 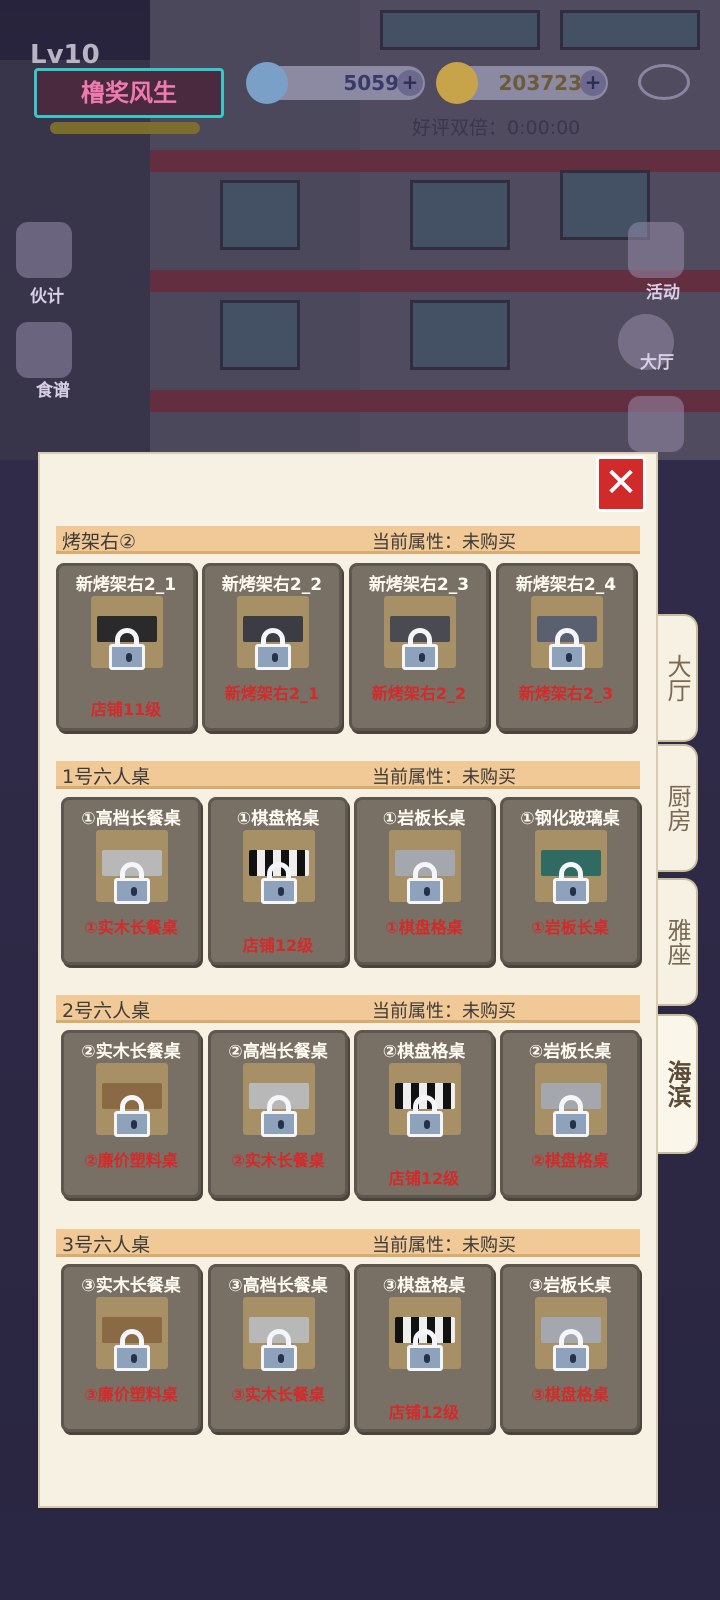 What do you see at coordinates (678, 942) in the screenshot?
I see `tab-private-room: 雅座` at bounding box center [678, 942].